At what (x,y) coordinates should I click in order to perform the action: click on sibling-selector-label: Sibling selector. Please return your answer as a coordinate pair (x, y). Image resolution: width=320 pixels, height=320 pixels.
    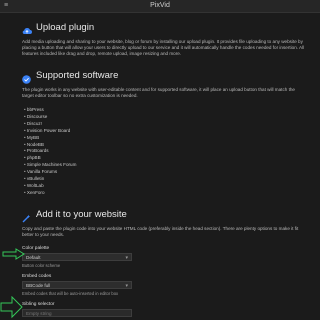
    Looking at the image, I should click on (38, 305).